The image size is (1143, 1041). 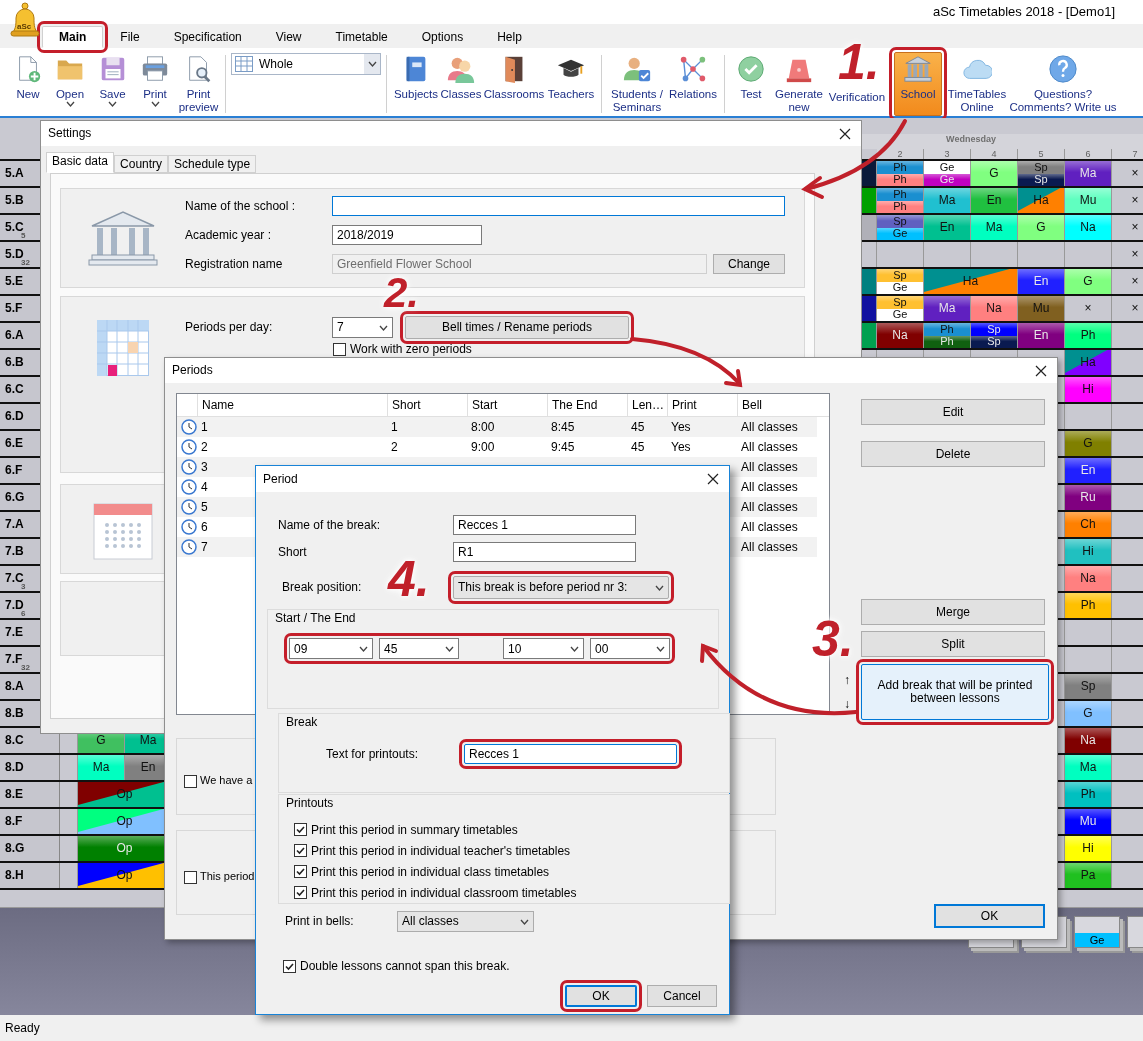 What do you see at coordinates (977, 84) in the screenshot?
I see `toolbar-button: TimeTables Online` at bounding box center [977, 84].